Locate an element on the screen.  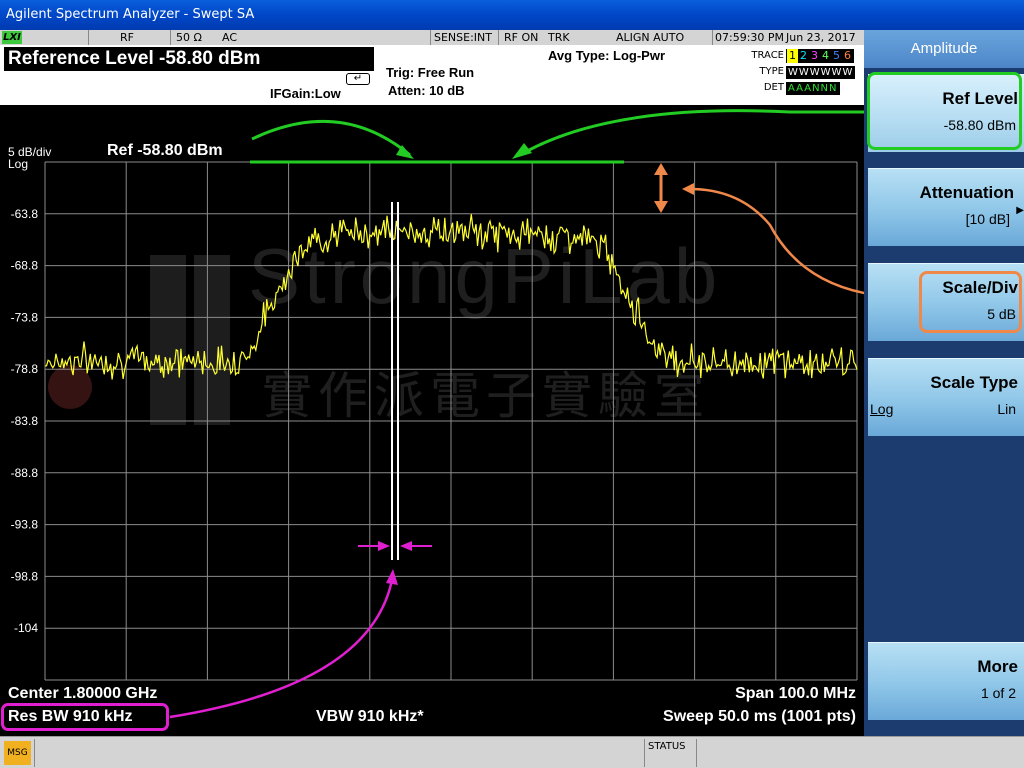
ref-softkey-arrow is located at coordinates (691, 133).